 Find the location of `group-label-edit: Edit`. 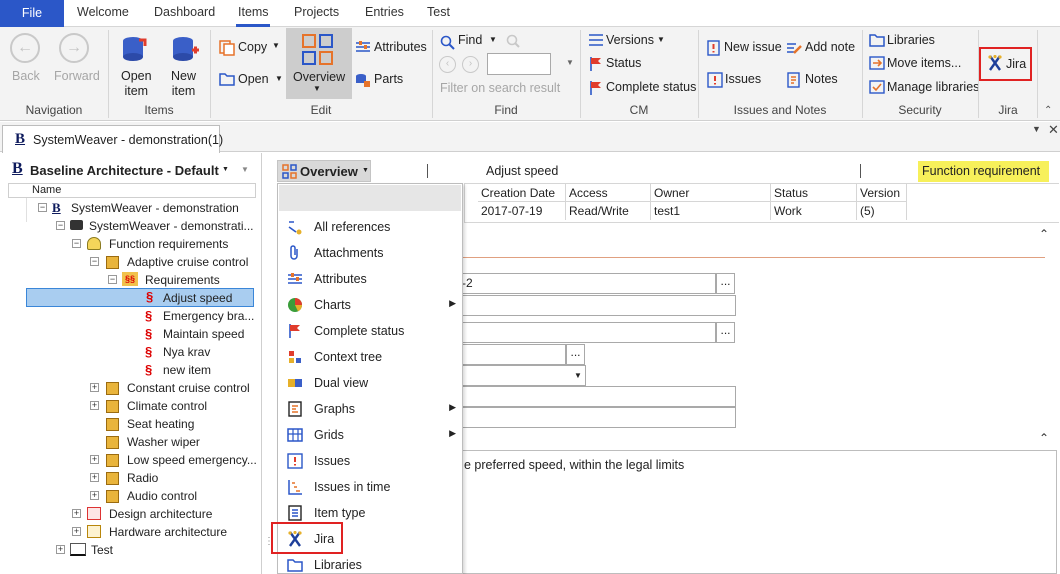

group-label-edit: Edit is located at coordinates (321, 110).